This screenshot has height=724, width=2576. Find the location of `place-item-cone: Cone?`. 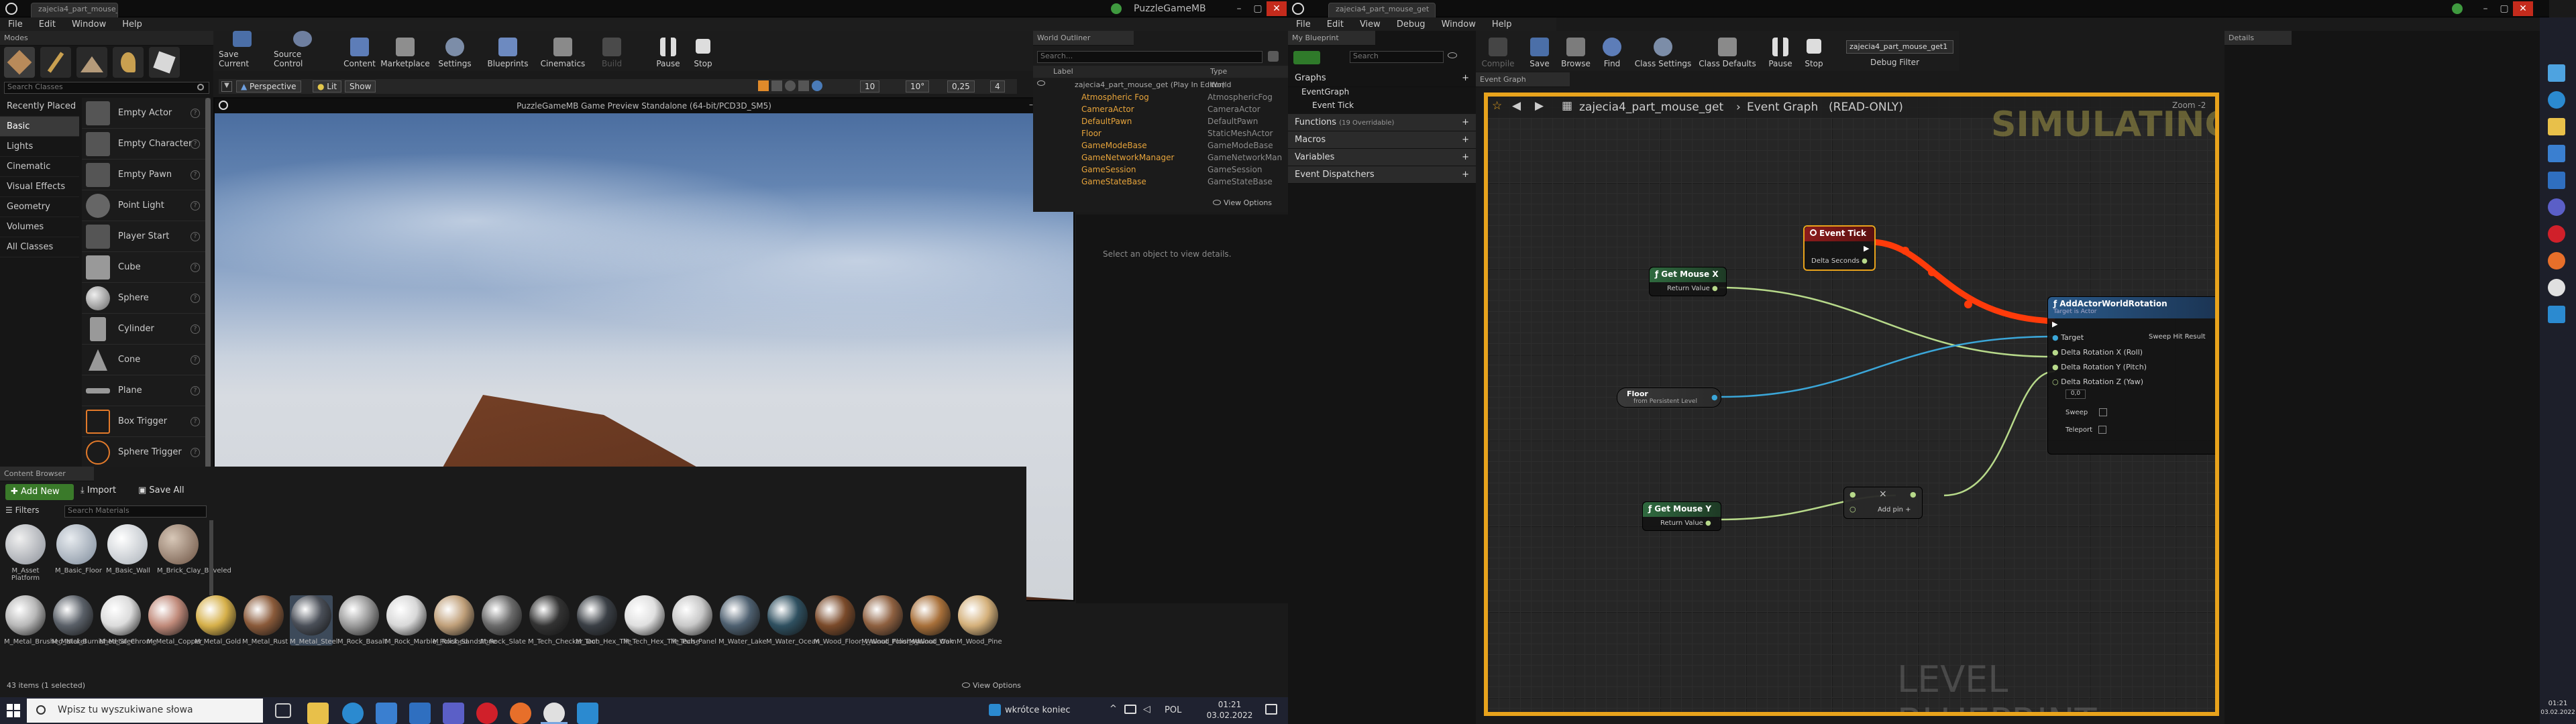

place-item-cone: Cone? is located at coordinates (143, 360).